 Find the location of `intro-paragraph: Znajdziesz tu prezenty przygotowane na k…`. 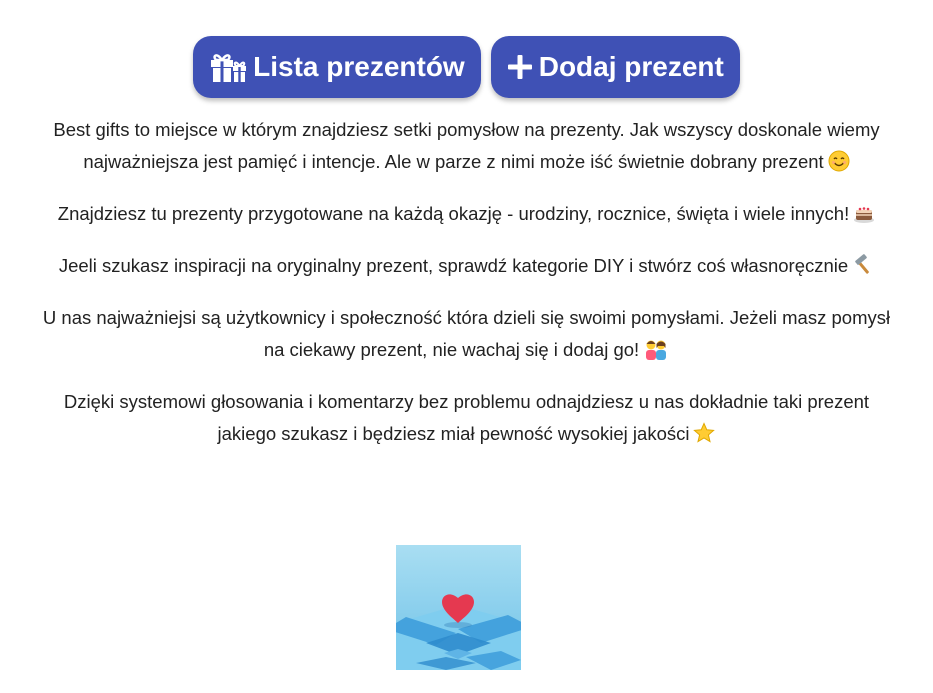

intro-paragraph: Znajdziesz tu prezenty przygotowane na k… is located at coordinates (466, 216).